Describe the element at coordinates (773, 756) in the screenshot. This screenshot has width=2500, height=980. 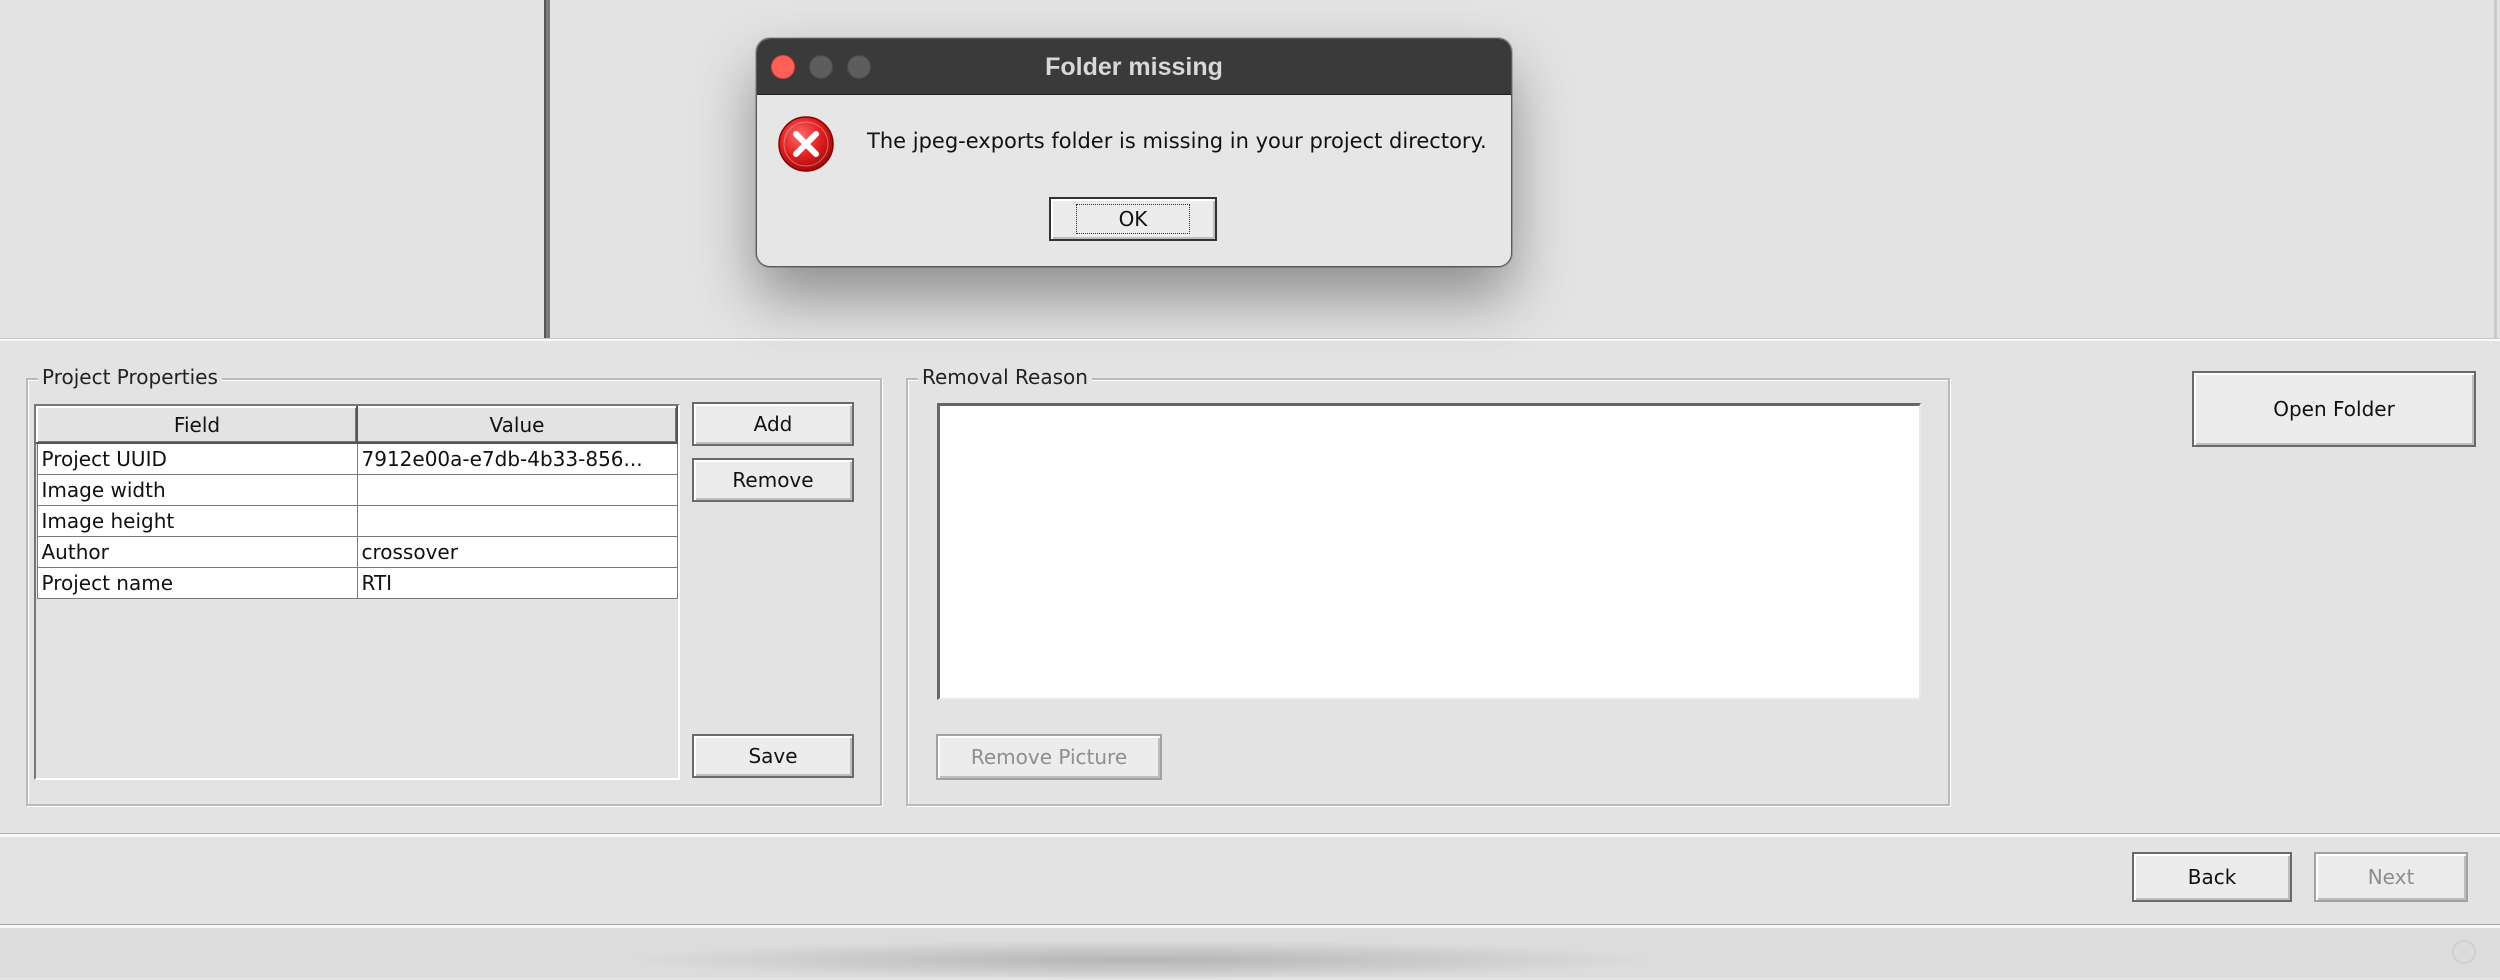
I see `save-properties-button: Save` at that location.